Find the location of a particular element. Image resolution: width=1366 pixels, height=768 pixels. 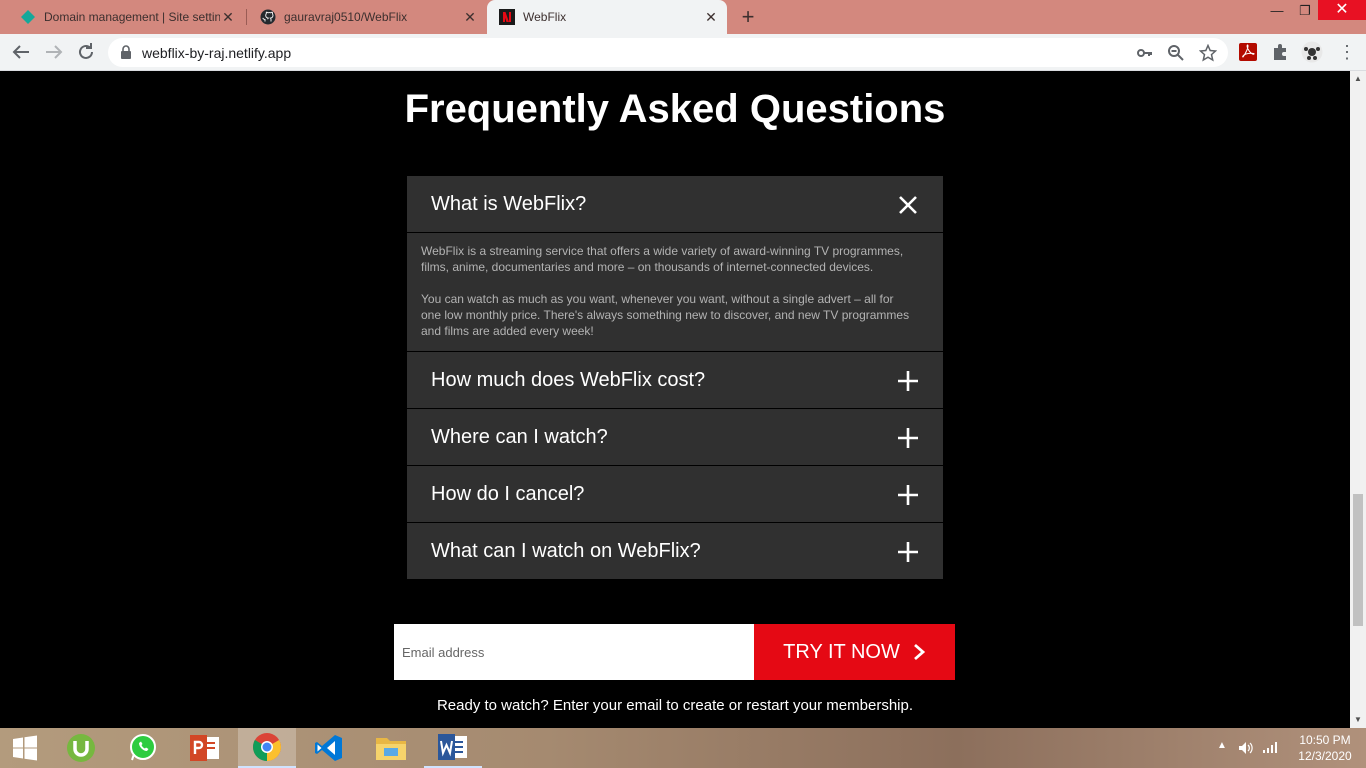

scroll-down-arrow-icon: ▼ is located at coordinates (1358, 720).